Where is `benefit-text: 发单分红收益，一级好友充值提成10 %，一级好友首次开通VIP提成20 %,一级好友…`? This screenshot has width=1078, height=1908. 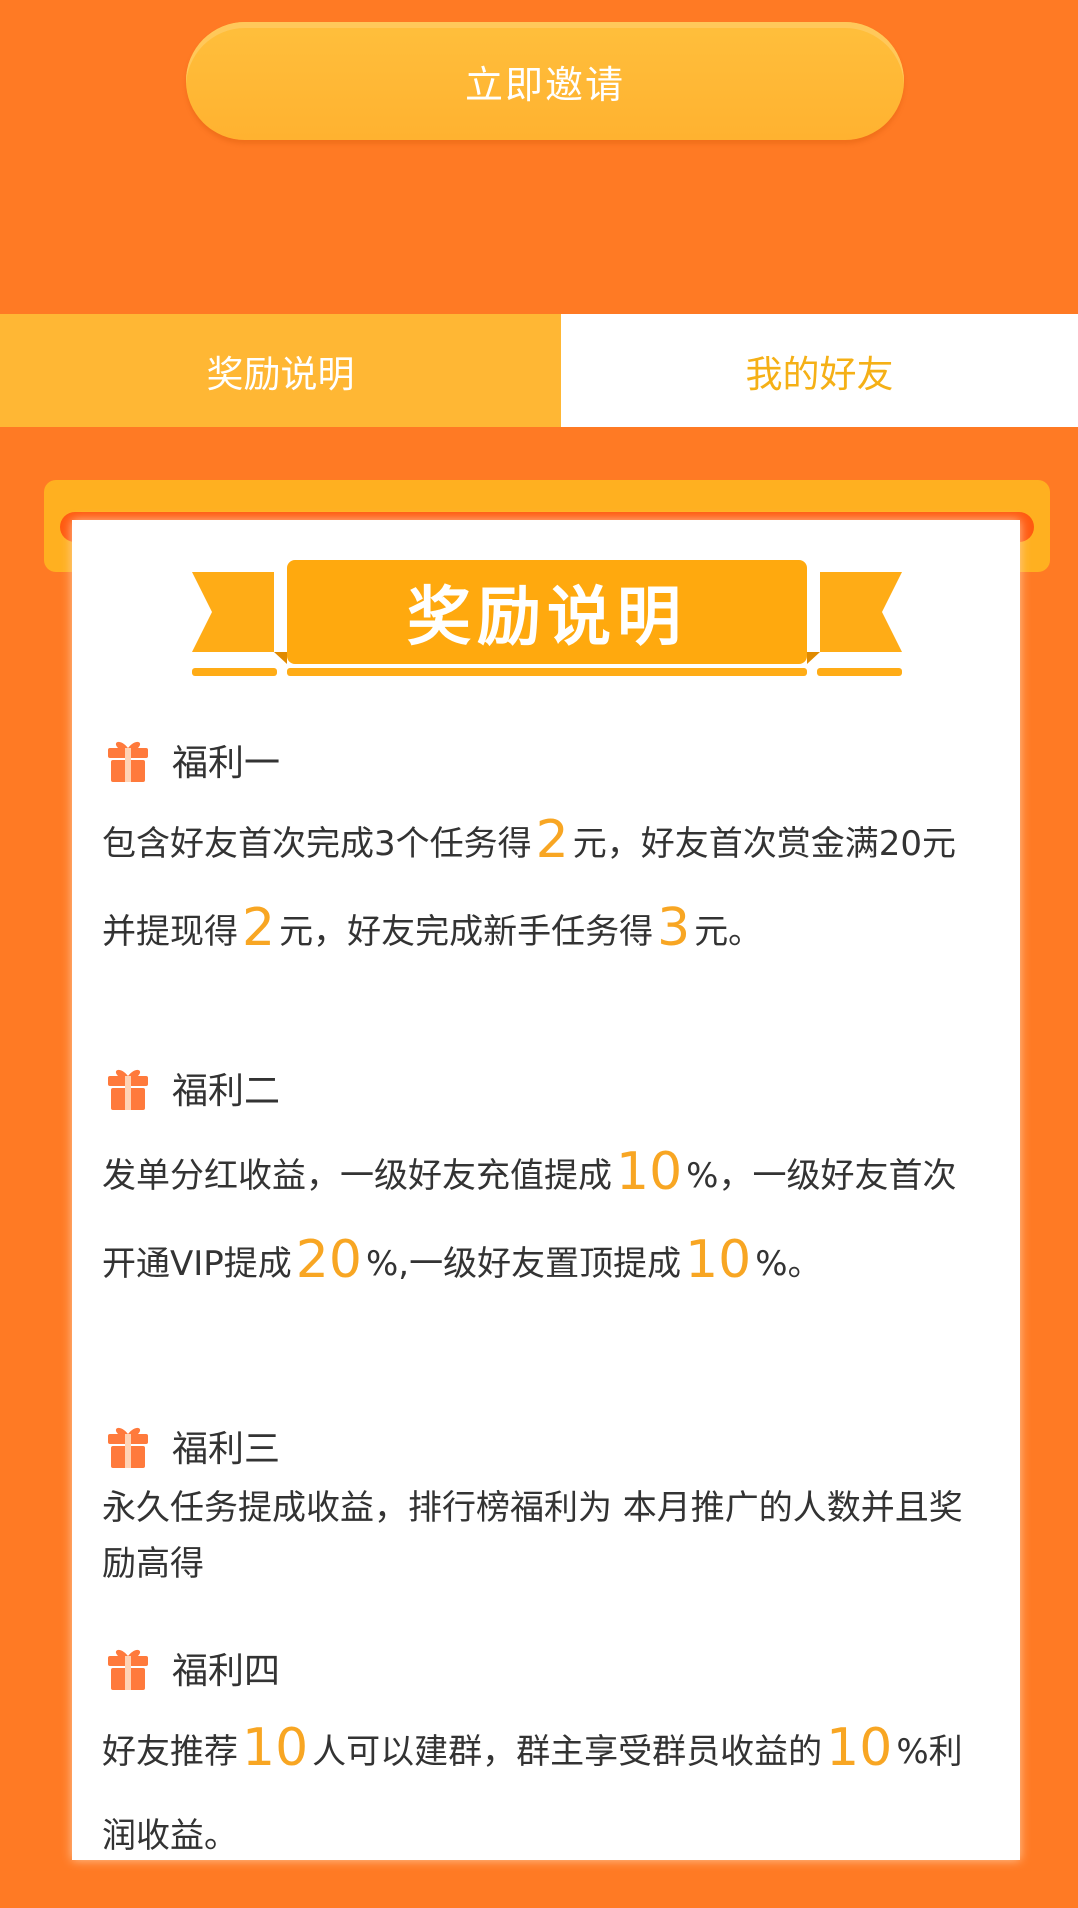 benefit-text: 发单分红收益，一级好友充值提成10 %，一级好友首次开通VIP提成20 %,一级好友… is located at coordinates (529, 1216).